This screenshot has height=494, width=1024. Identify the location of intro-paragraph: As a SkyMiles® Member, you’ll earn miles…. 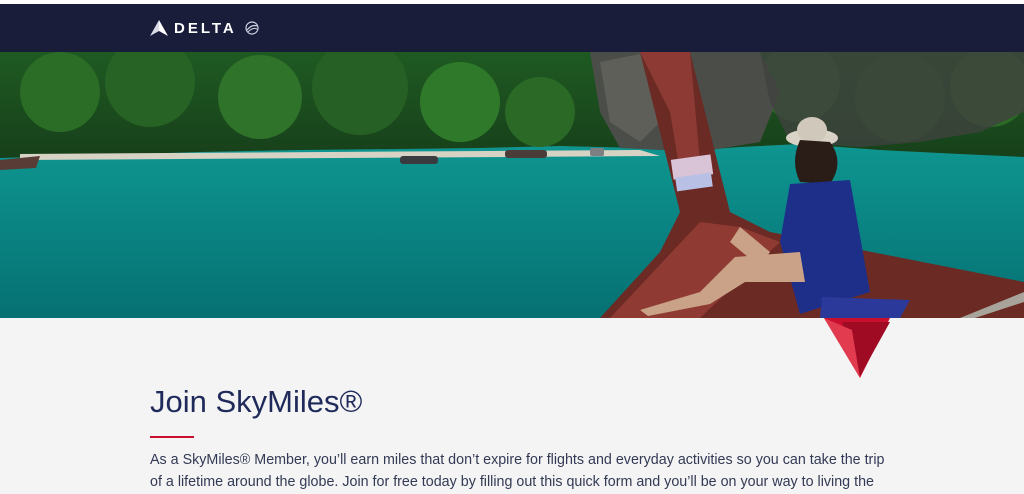
(517, 471).